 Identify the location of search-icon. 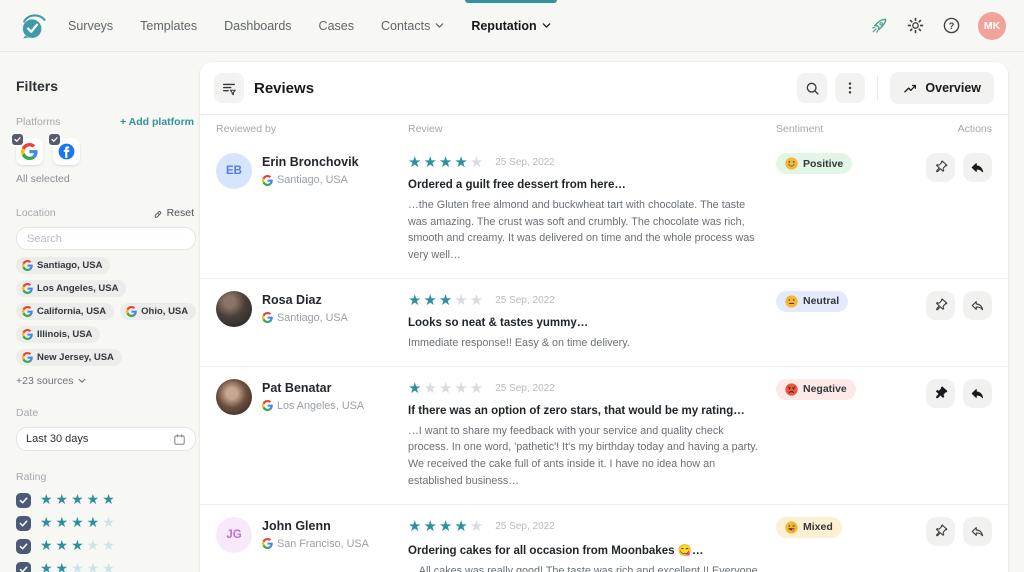
(812, 88).